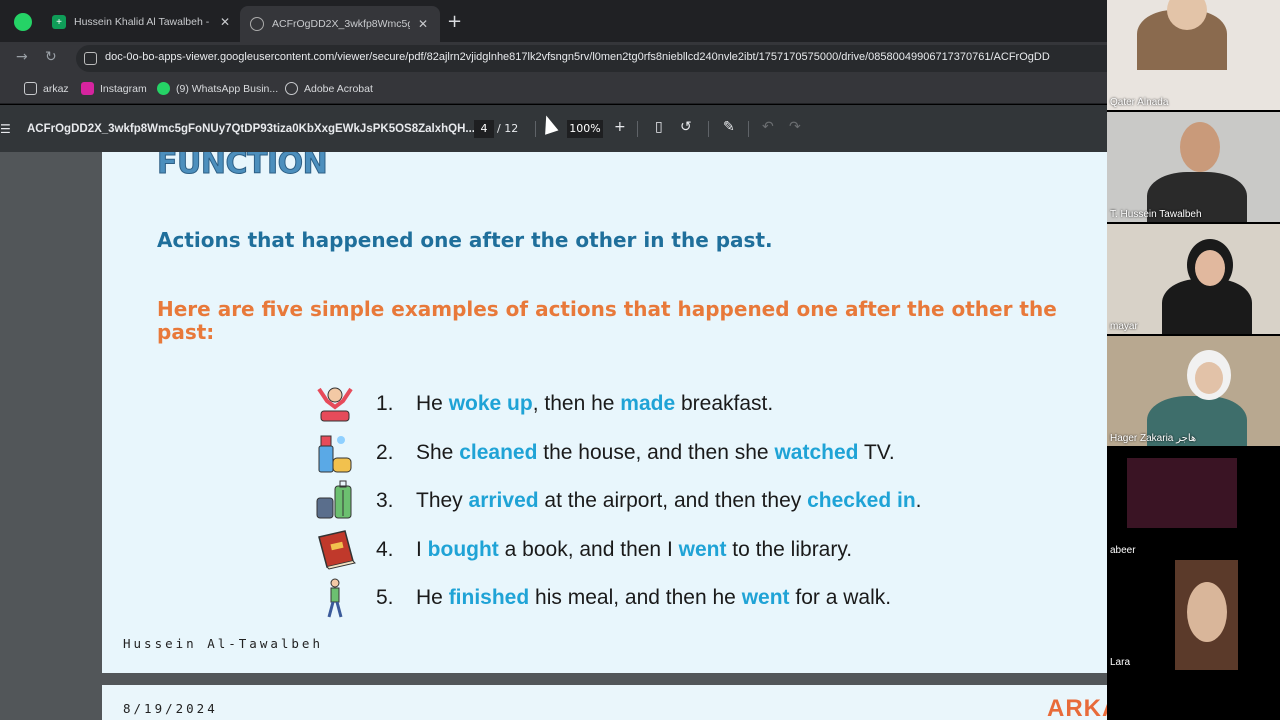 The width and height of the screenshot is (1280, 720). What do you see at coordinates (291, 88) in the screenshot?
I see `acrobat-icon` at bounding box center [291, 88].